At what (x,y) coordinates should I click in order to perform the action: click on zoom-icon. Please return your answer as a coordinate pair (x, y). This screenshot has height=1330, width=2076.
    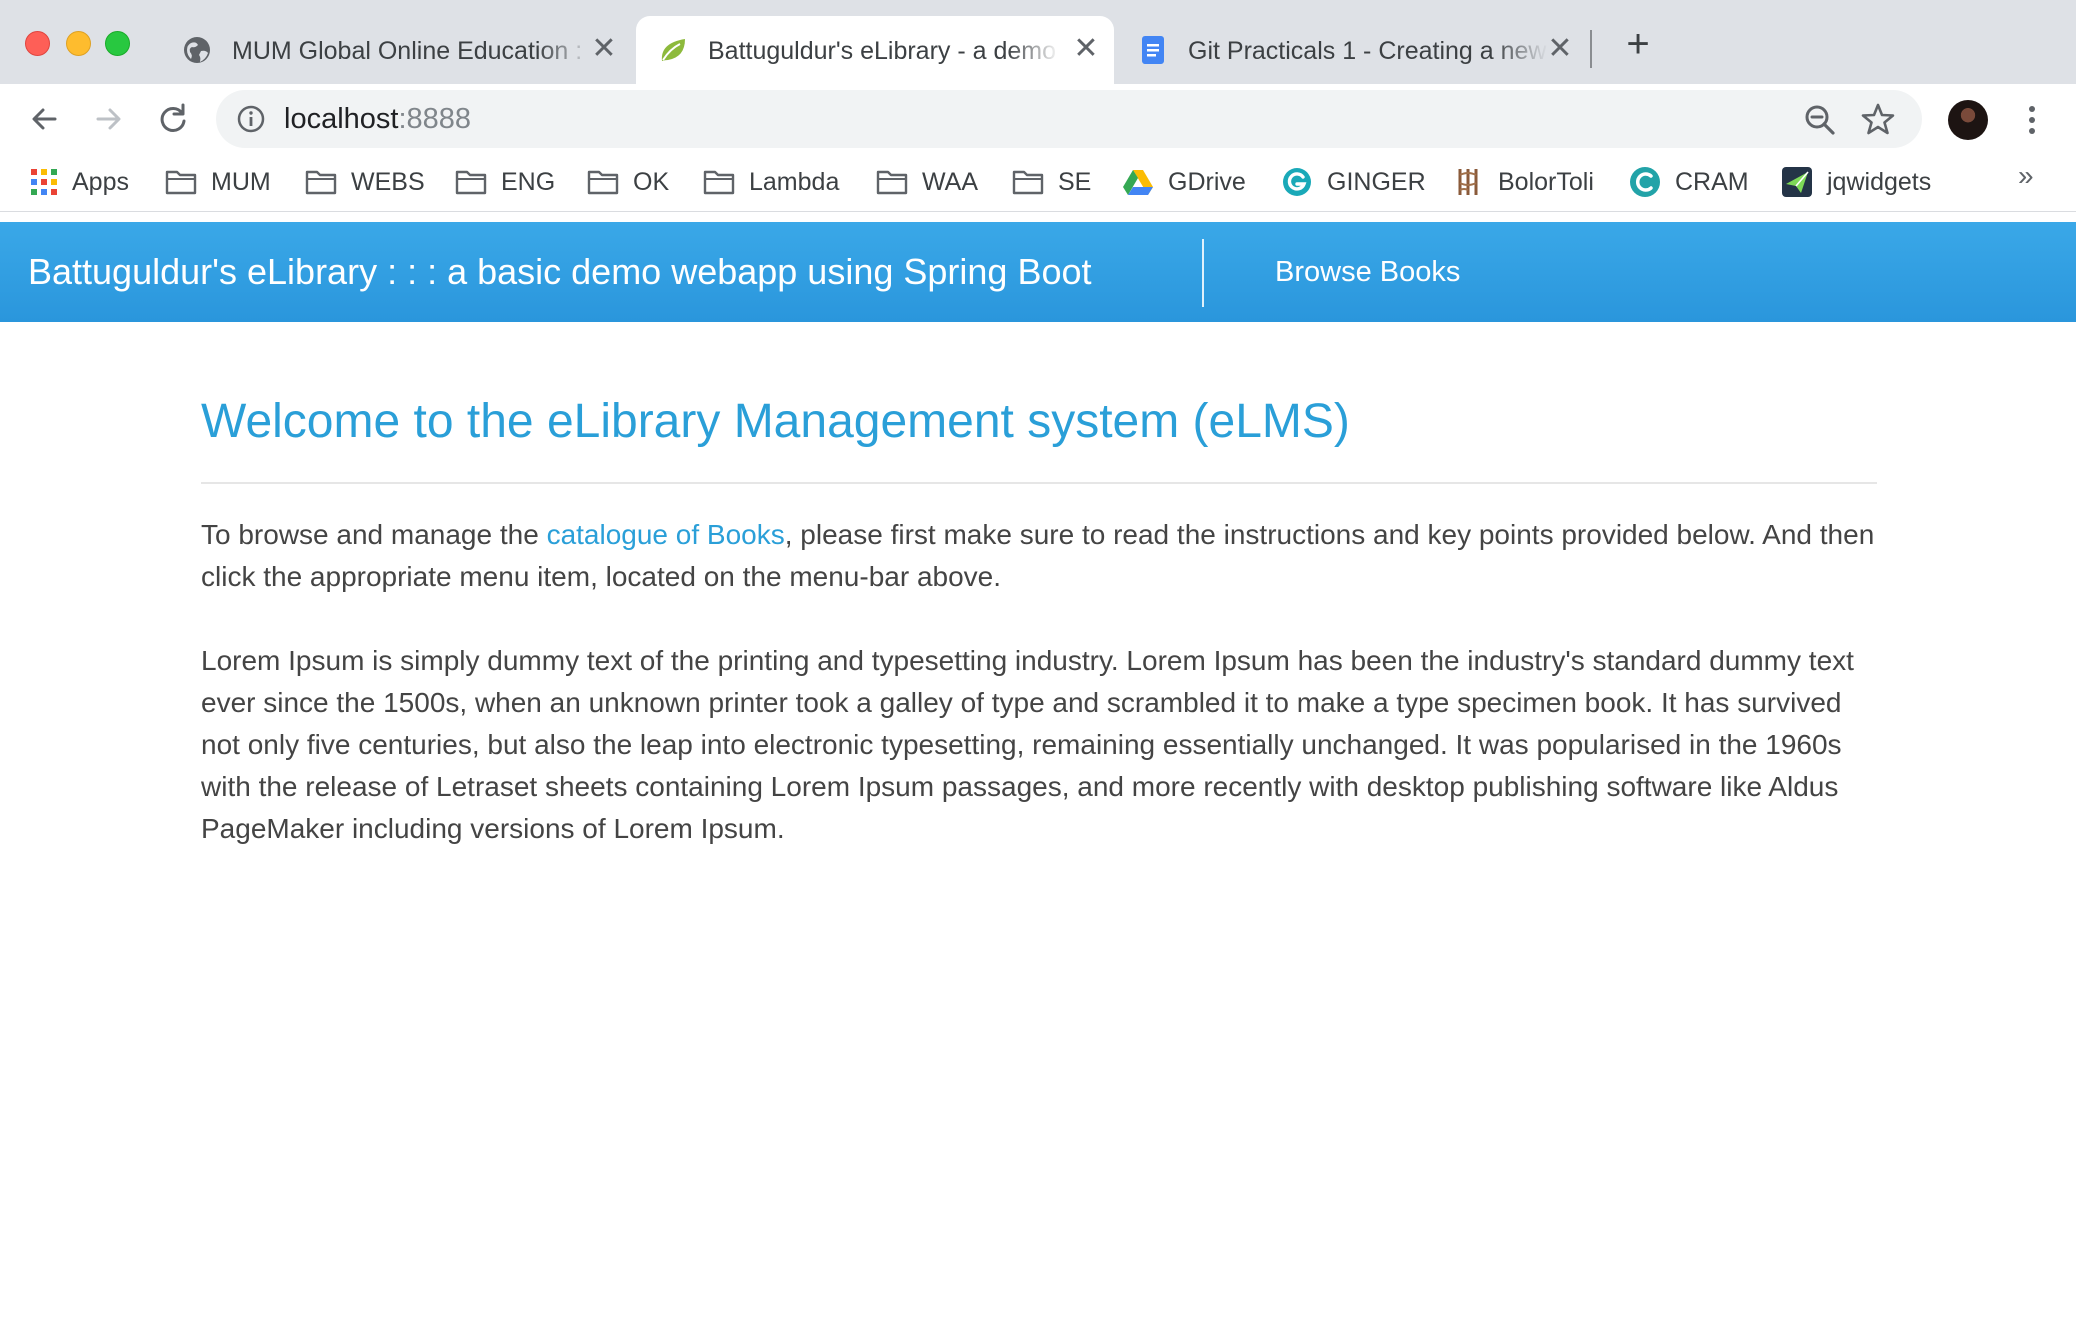
    Looking at the image, I should click on (1820, 120).